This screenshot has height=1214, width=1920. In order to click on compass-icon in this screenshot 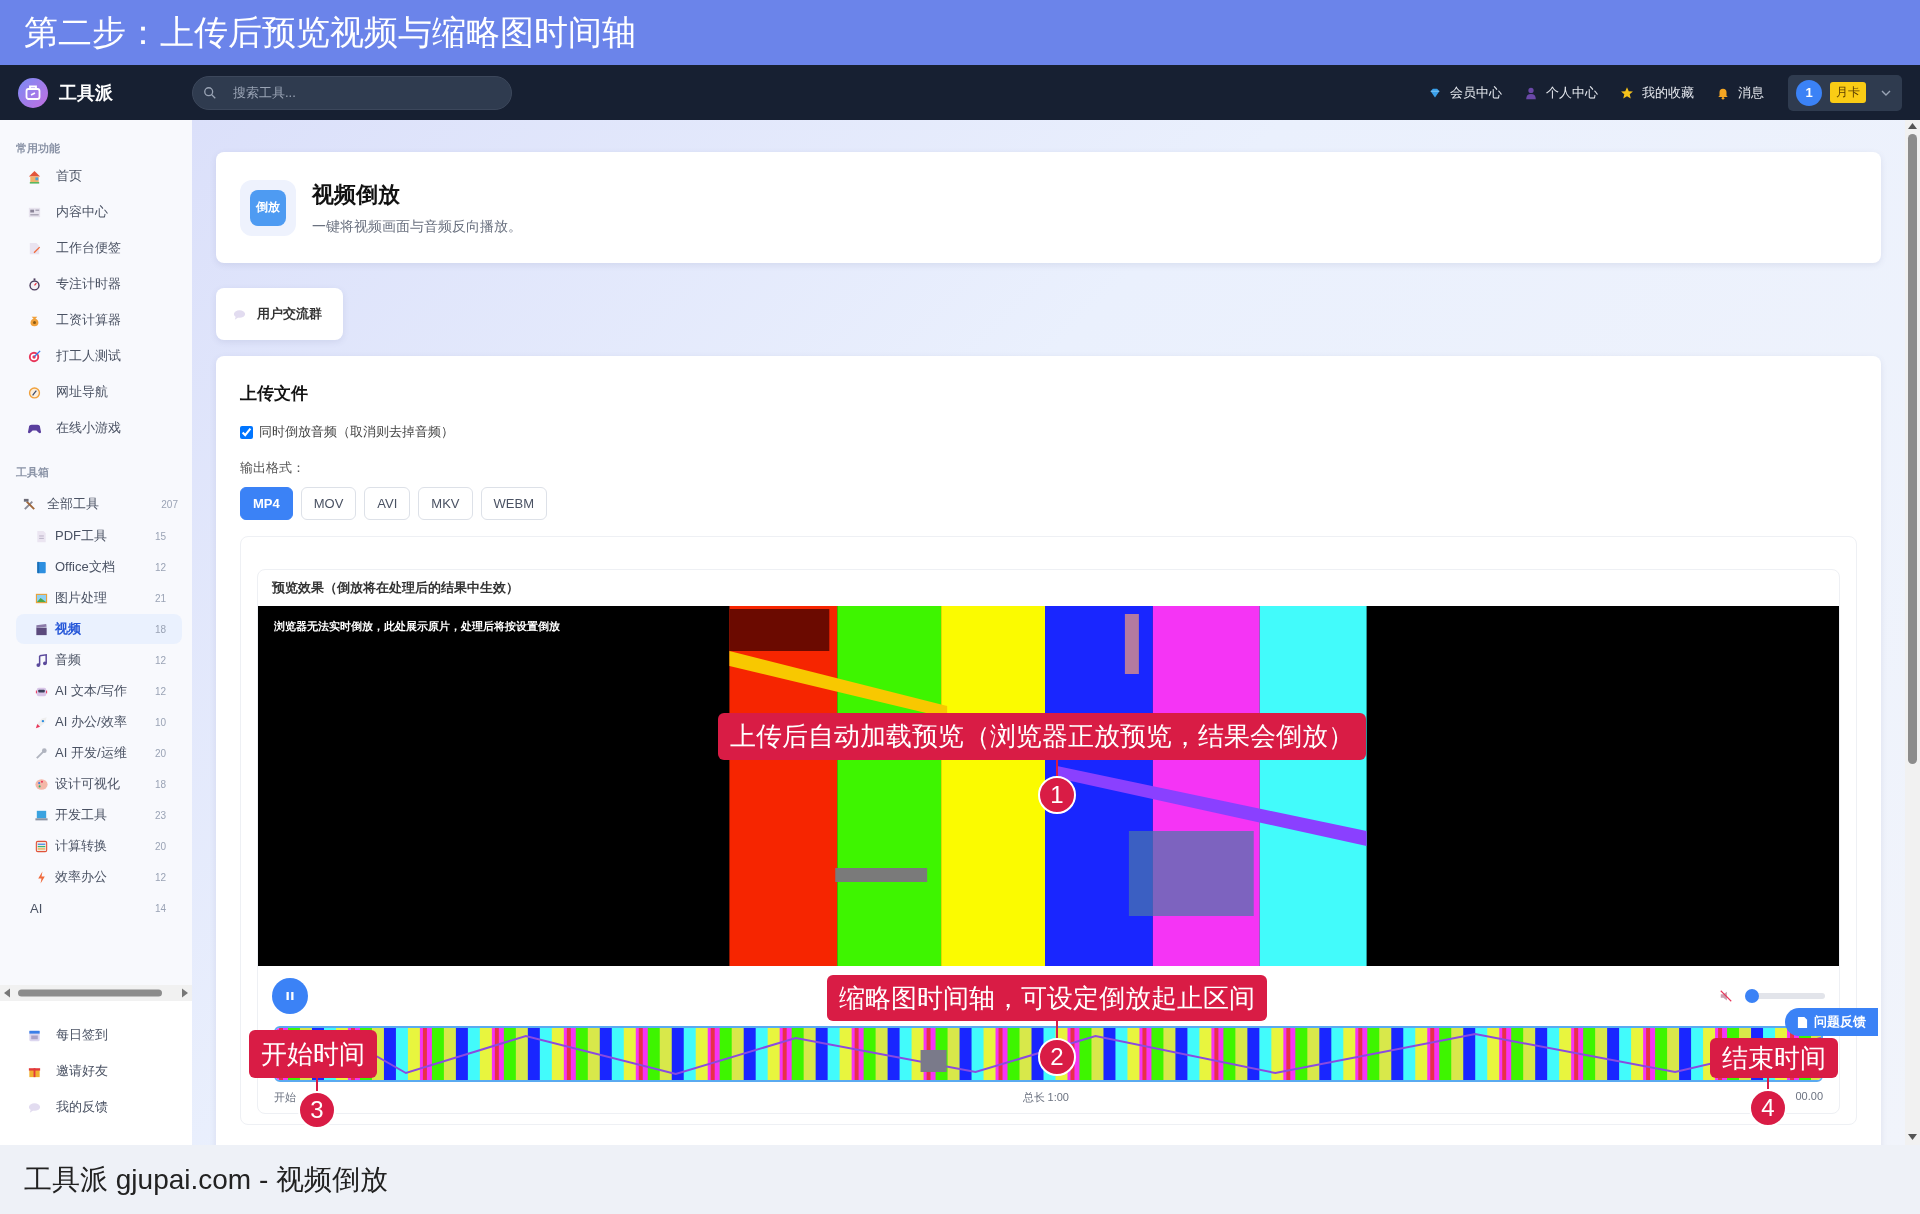, I will do `click(34, 392)`.